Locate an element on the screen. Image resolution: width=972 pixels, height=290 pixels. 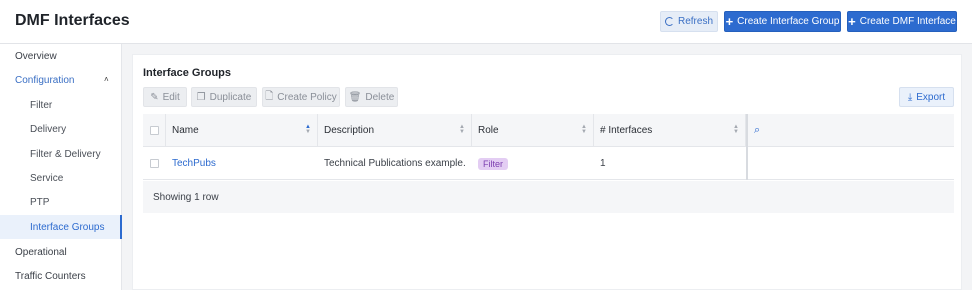
trash-icon: 🗑 is located at coordinates (355, 97).